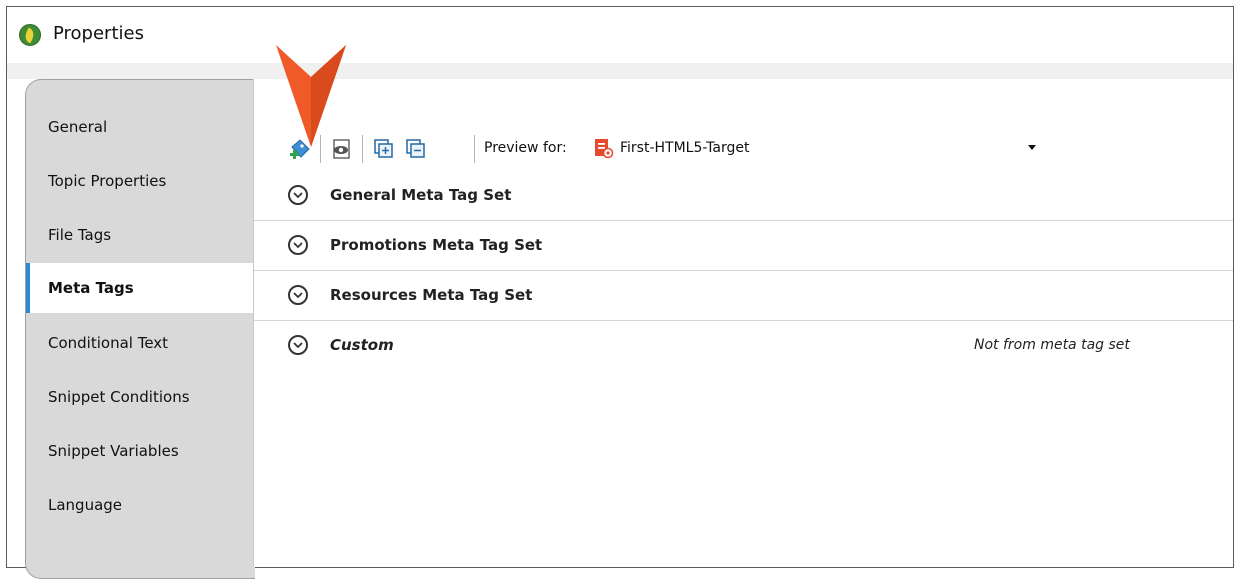 This screenshot has height=579, width=1240. Describe the element at coordinates (743, 196) in the screenshot. I see `list-item: General Meta Tag Set` at that location.